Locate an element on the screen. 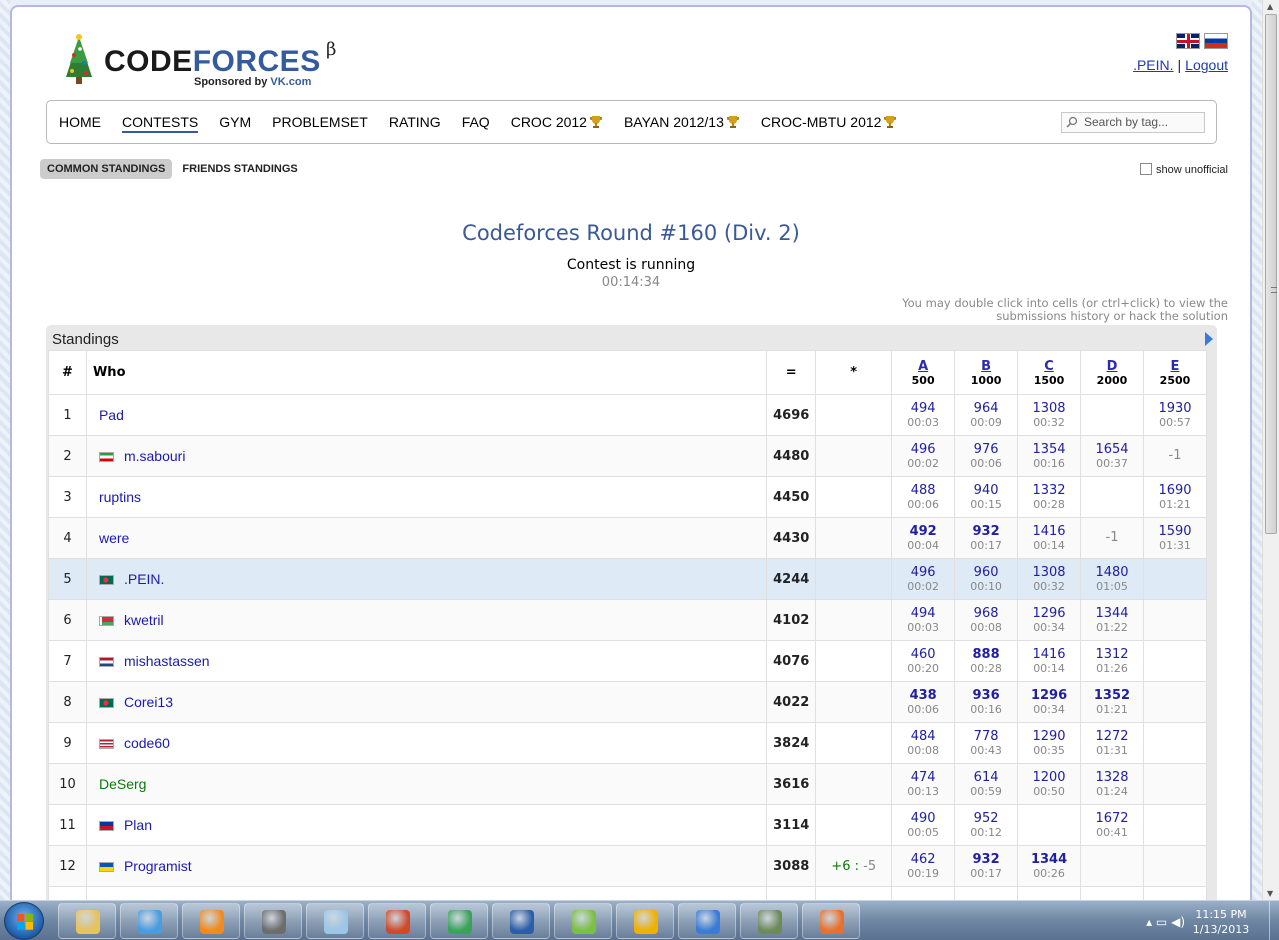 Image resolution: width=1279 pixels, height=940 pixels. problem-d-link: D is located at coordinates (1112, 366).